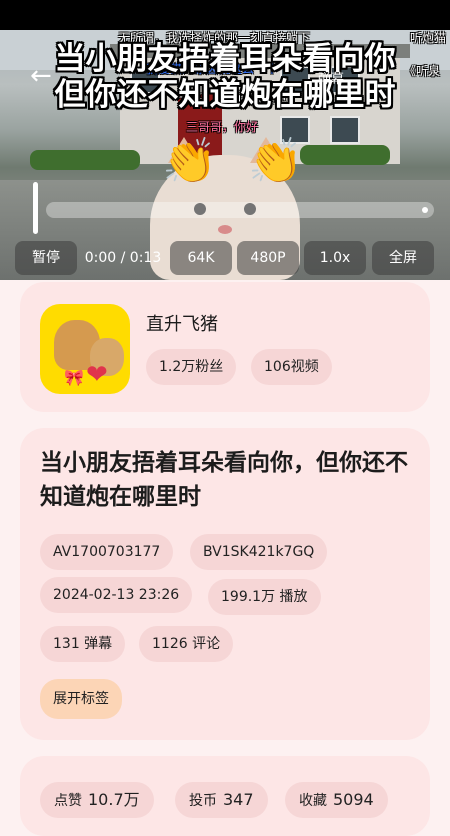  I want to click on volume-indicator, so click(35, 208).